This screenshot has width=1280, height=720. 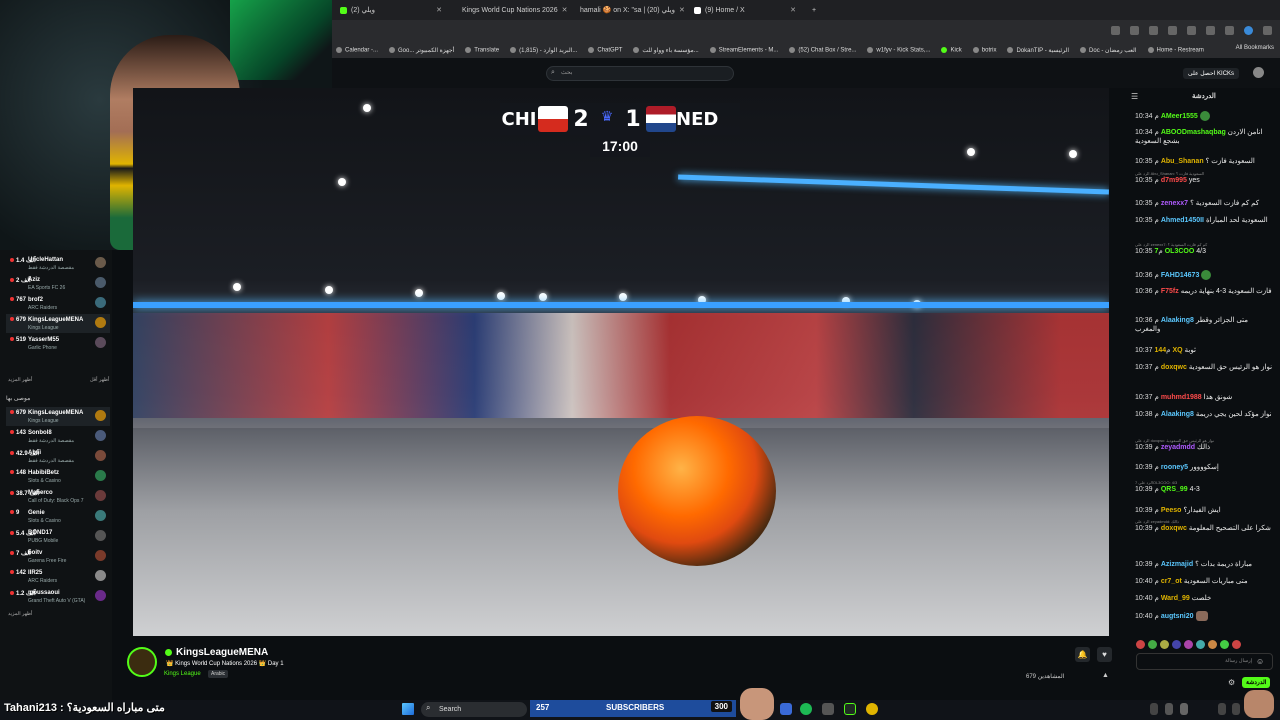 What do you see at coordinates (58, 283) in the screenshot?
I see `followed-channel: 2 آلف Aziz EA Sports FC 26` at bounding box center [58, 283].